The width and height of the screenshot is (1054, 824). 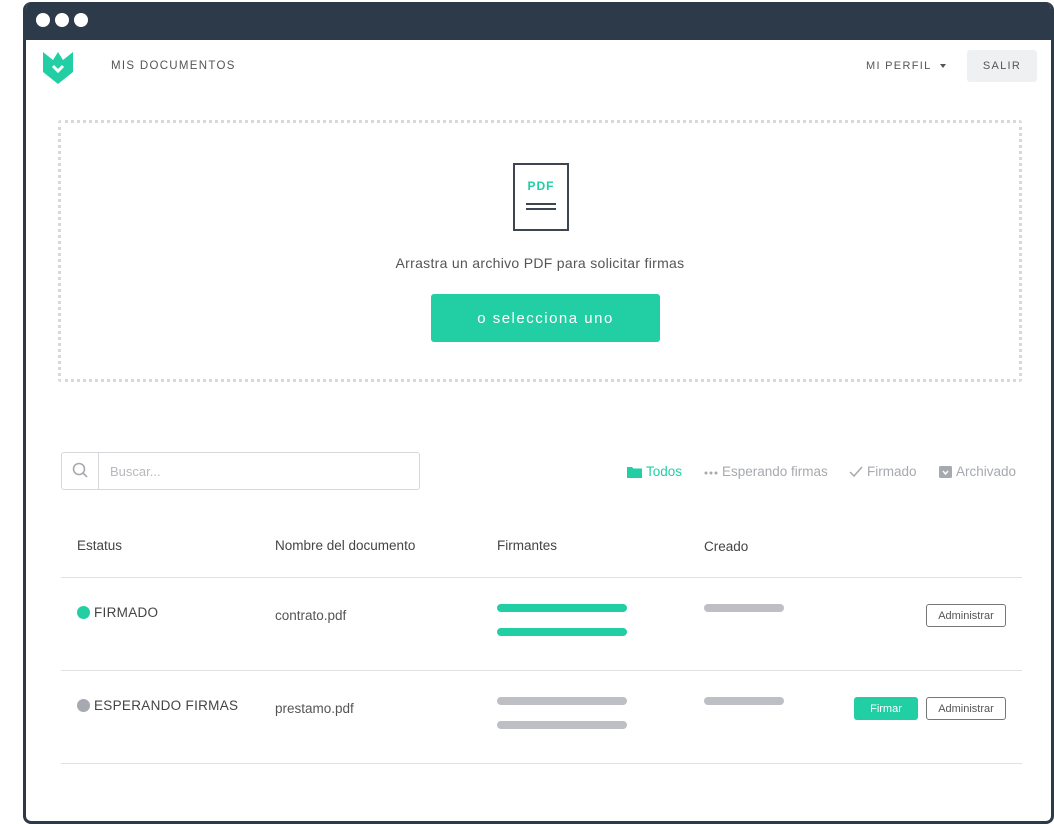 What do you see at coordinates (945, 472) in the screenshot?
I see `archive-icon` at bounding box center [945, 472].